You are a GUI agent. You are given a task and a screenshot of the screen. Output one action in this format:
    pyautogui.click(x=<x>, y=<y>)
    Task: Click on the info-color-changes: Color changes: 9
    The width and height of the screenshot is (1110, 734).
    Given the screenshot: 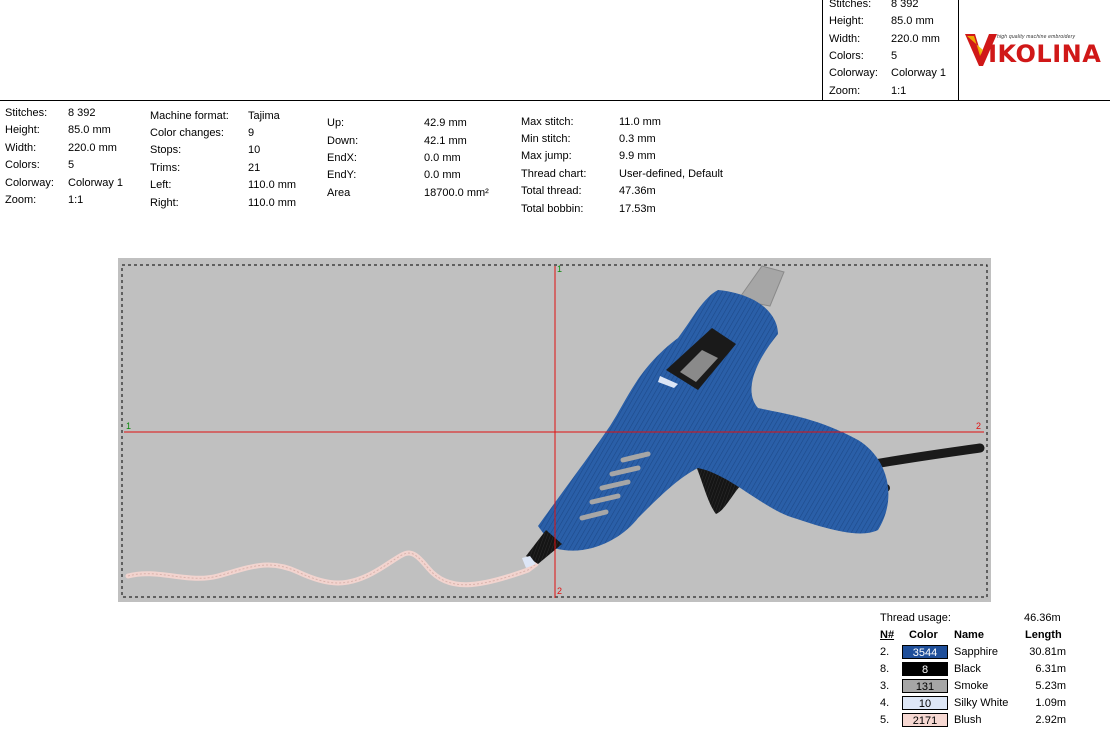 What is the action you would take?
    pyautogui.click(x=202, y=133)
    